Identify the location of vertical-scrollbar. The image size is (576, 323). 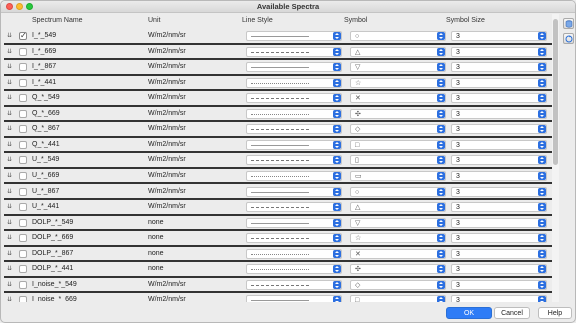
(555, 158).